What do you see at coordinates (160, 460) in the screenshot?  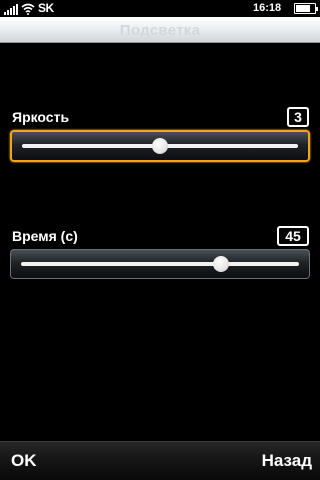 I see `softkey-bar: OK Назад` at bounding box center [160, 460].